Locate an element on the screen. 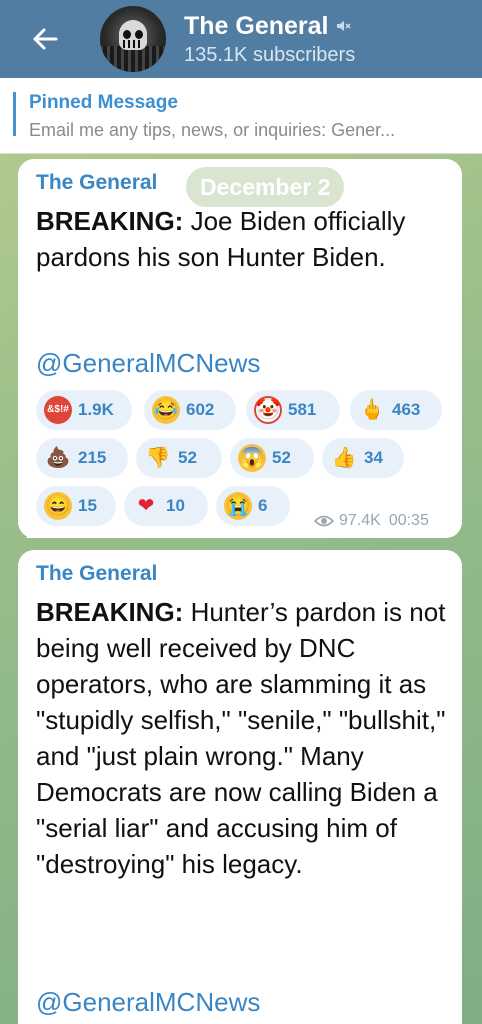 The width and height of the screenshot is (482, 1024). reaction-poop: 💩 215 is located at coordinates (82, 458).